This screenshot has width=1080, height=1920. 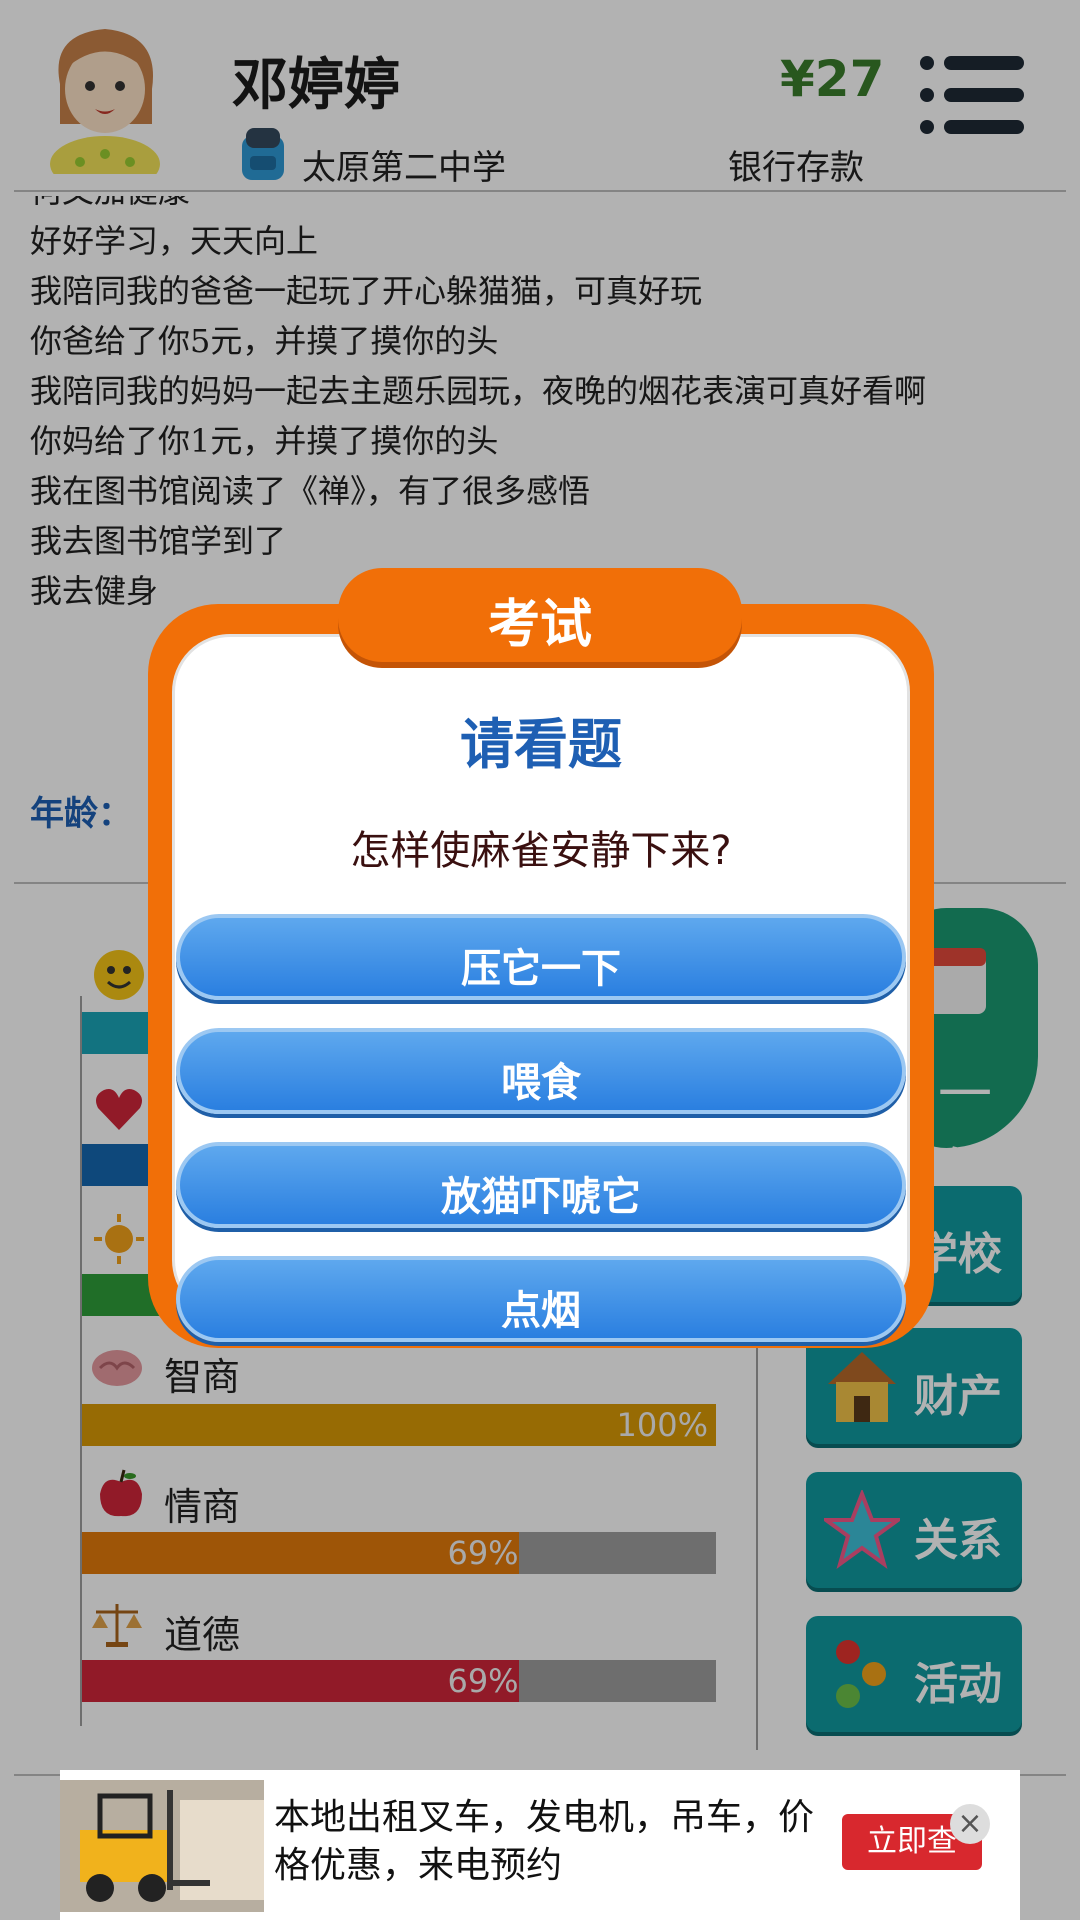 I want to click on question-heading: 请看题, so click(x=541, y=744).